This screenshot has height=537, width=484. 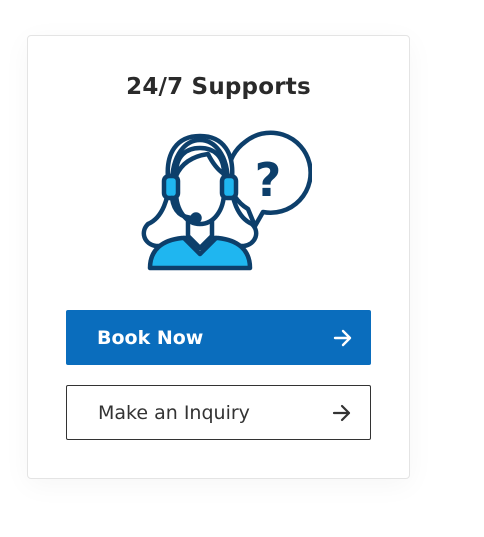 I want to click on card-title: 24/7 Supports, so click(x=218, y=87).